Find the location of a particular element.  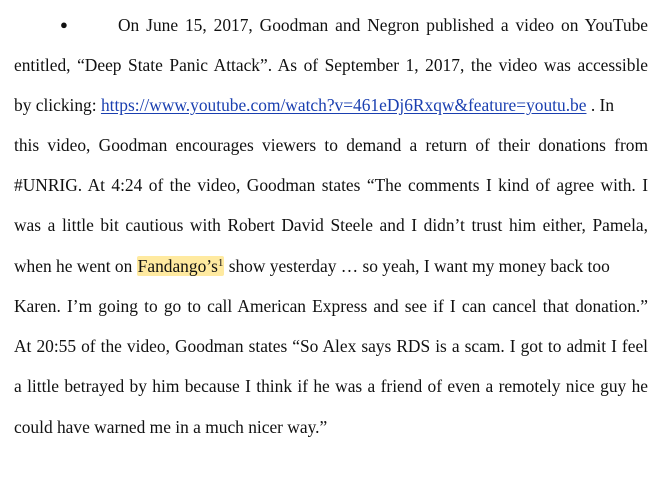

highlighted-text: Fandango’s is located at coordinates (177, 266).